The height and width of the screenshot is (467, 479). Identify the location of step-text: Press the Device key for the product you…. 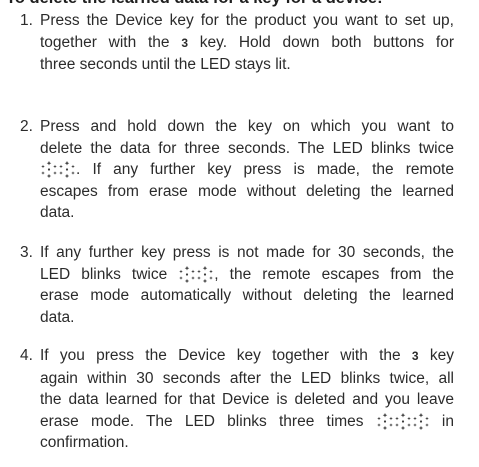
(247, 43).